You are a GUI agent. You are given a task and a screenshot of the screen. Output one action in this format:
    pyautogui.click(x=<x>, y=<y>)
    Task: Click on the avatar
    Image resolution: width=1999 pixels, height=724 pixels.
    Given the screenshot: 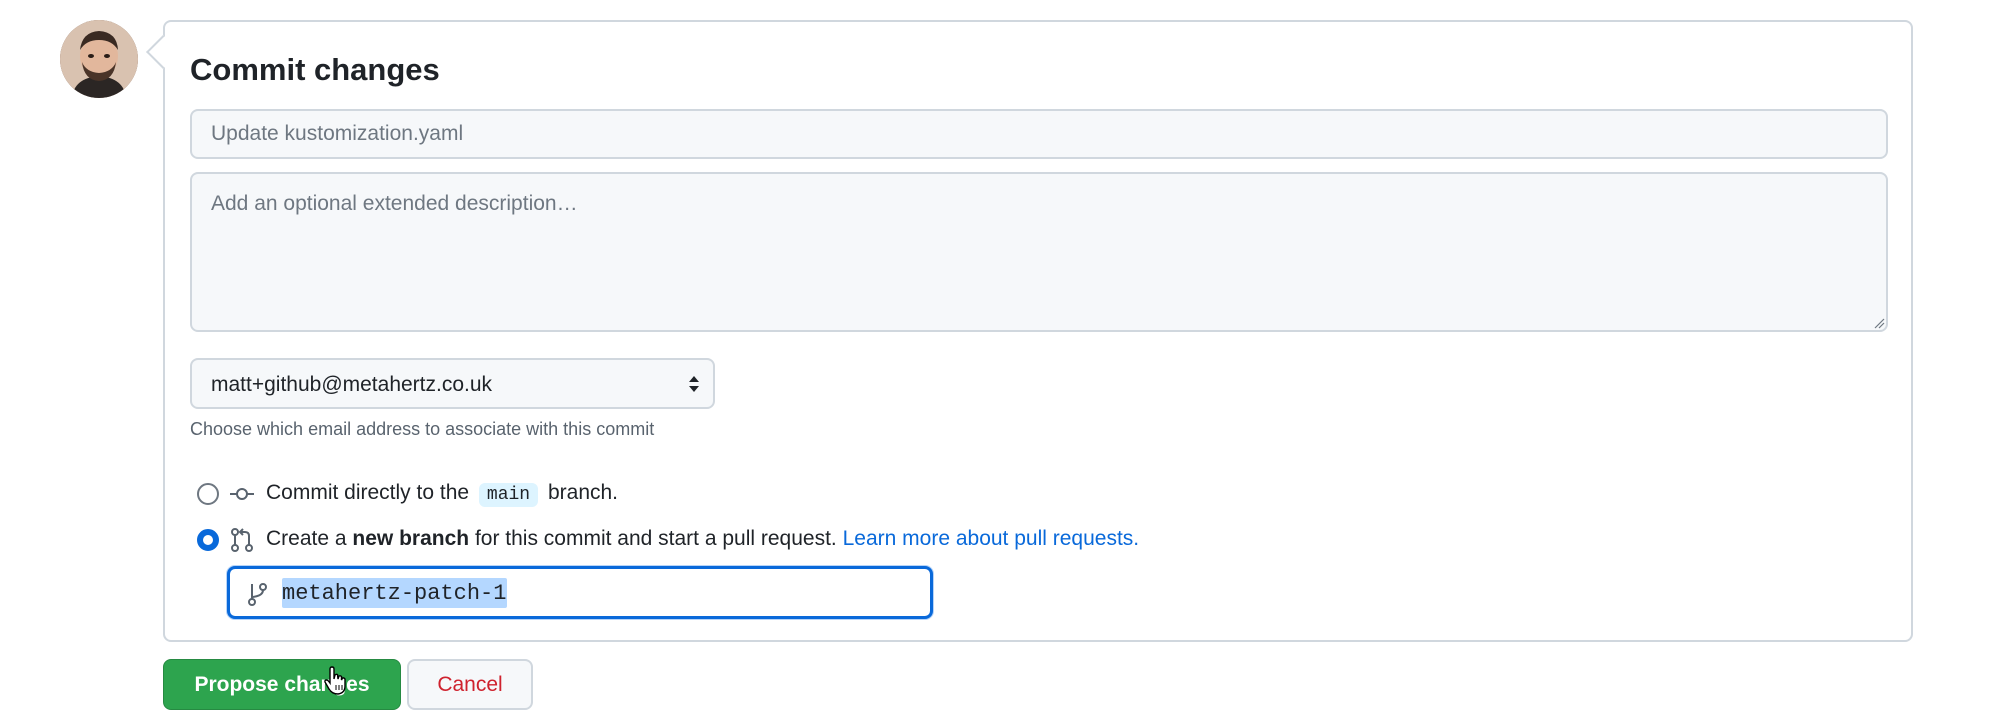 What is the action you would take?
    pyautogui.click(x=99, y=59)
    